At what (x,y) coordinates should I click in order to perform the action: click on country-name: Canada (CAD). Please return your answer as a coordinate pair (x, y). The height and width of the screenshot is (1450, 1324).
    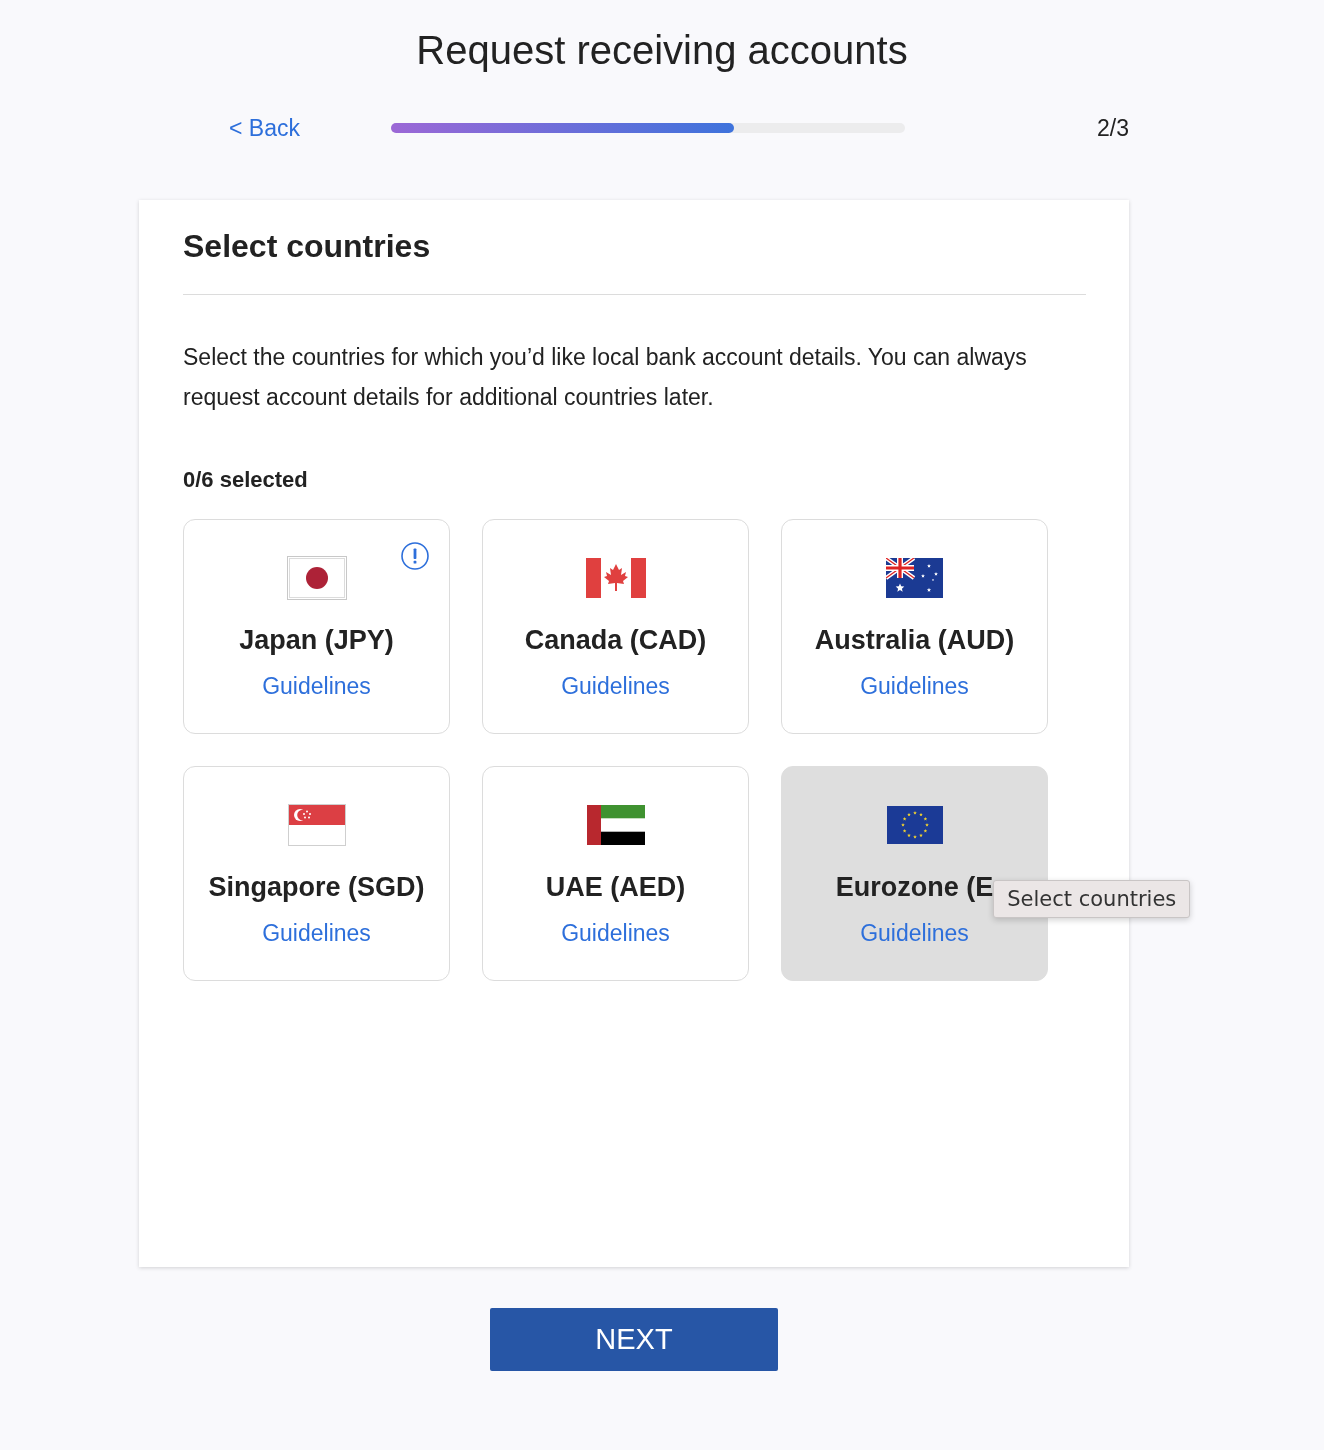
    Looking at the image, I should click on (615, 640).